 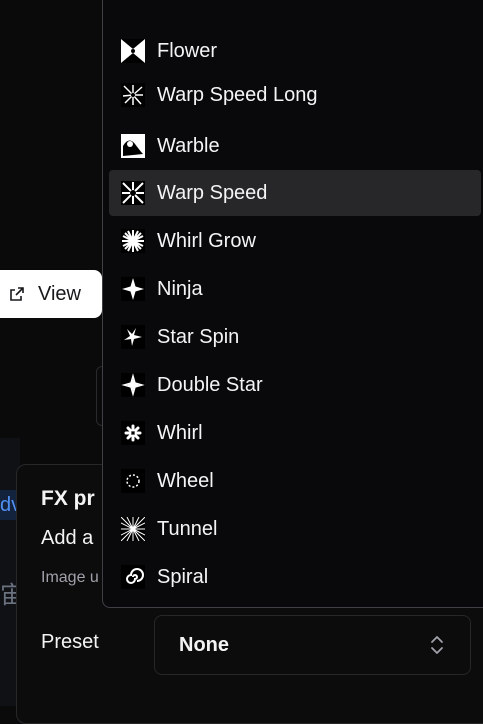 I want to click on star-spin-icon, so click(x=133, y=337).